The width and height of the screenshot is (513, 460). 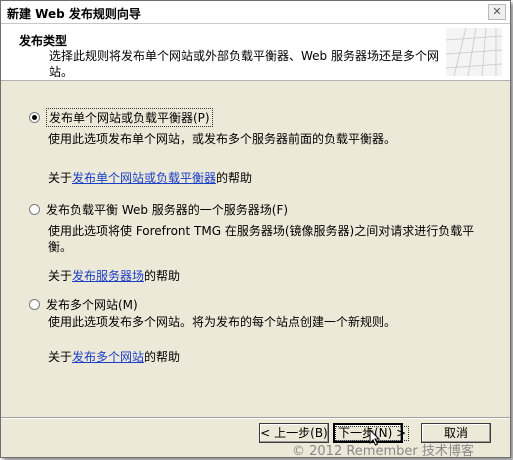 I want to click on help-line: 关于发布单个网站或负载平衡器的帮助, so click(x=150, y=177).